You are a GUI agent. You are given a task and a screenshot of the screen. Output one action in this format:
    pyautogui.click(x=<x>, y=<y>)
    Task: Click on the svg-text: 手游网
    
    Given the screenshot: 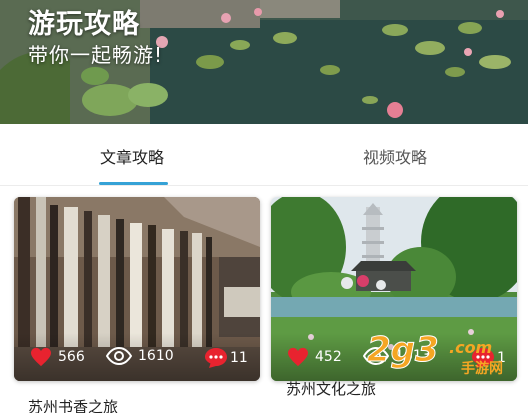 What is the action you would take?
    pyautogui.click(x=482, y=367)
    